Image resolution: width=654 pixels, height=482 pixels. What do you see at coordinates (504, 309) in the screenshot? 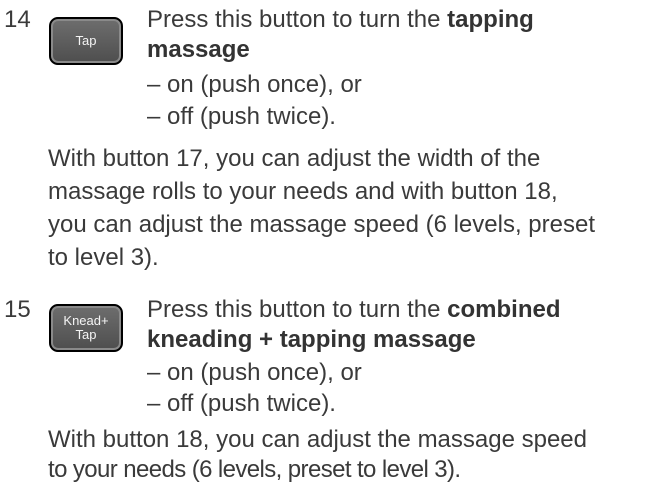
I see `item-title: combined` at bounding box center [504, 309].